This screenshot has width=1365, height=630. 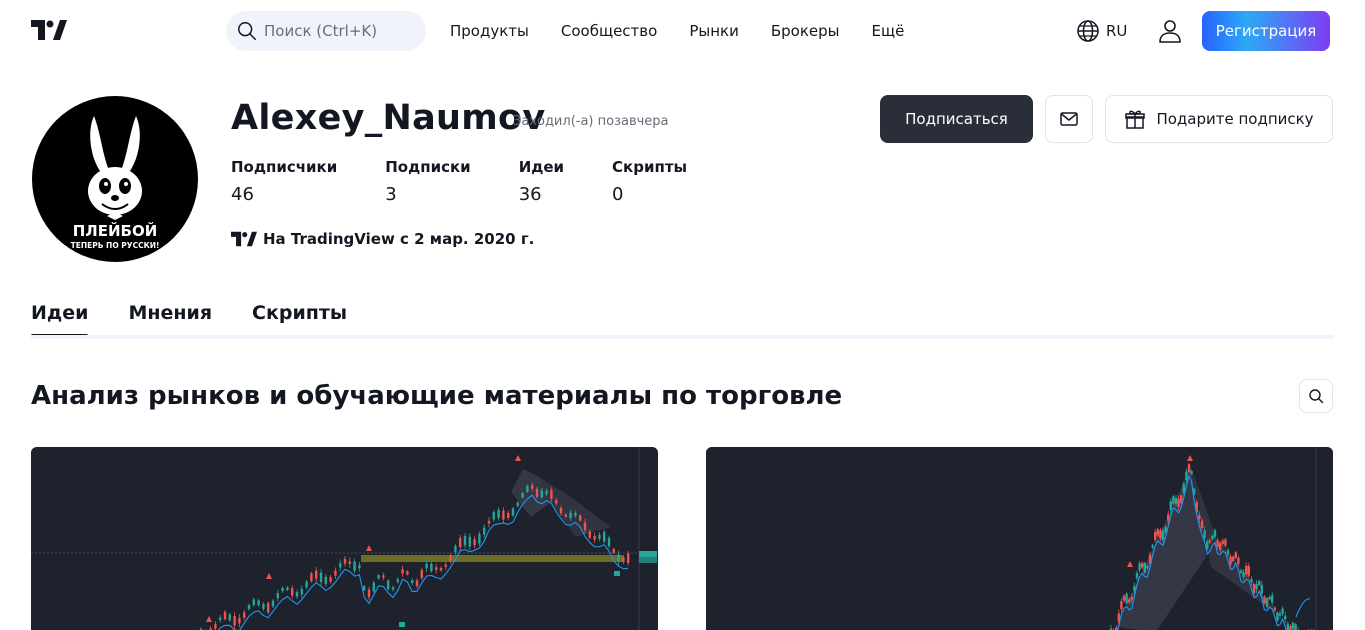 I want to click on search-icon, so click(x=247, y=31).